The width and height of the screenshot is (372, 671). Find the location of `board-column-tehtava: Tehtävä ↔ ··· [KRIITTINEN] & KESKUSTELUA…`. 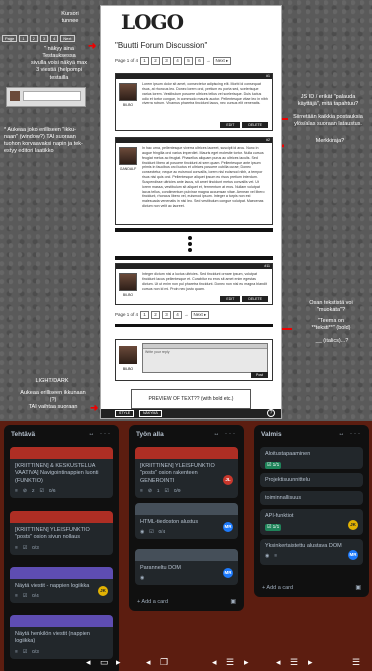

board-column-tehtava: Tehtävä ↔ ··· [KRIITTINEN] & KESKUSTELUA… is located at coordinates (61, 548).